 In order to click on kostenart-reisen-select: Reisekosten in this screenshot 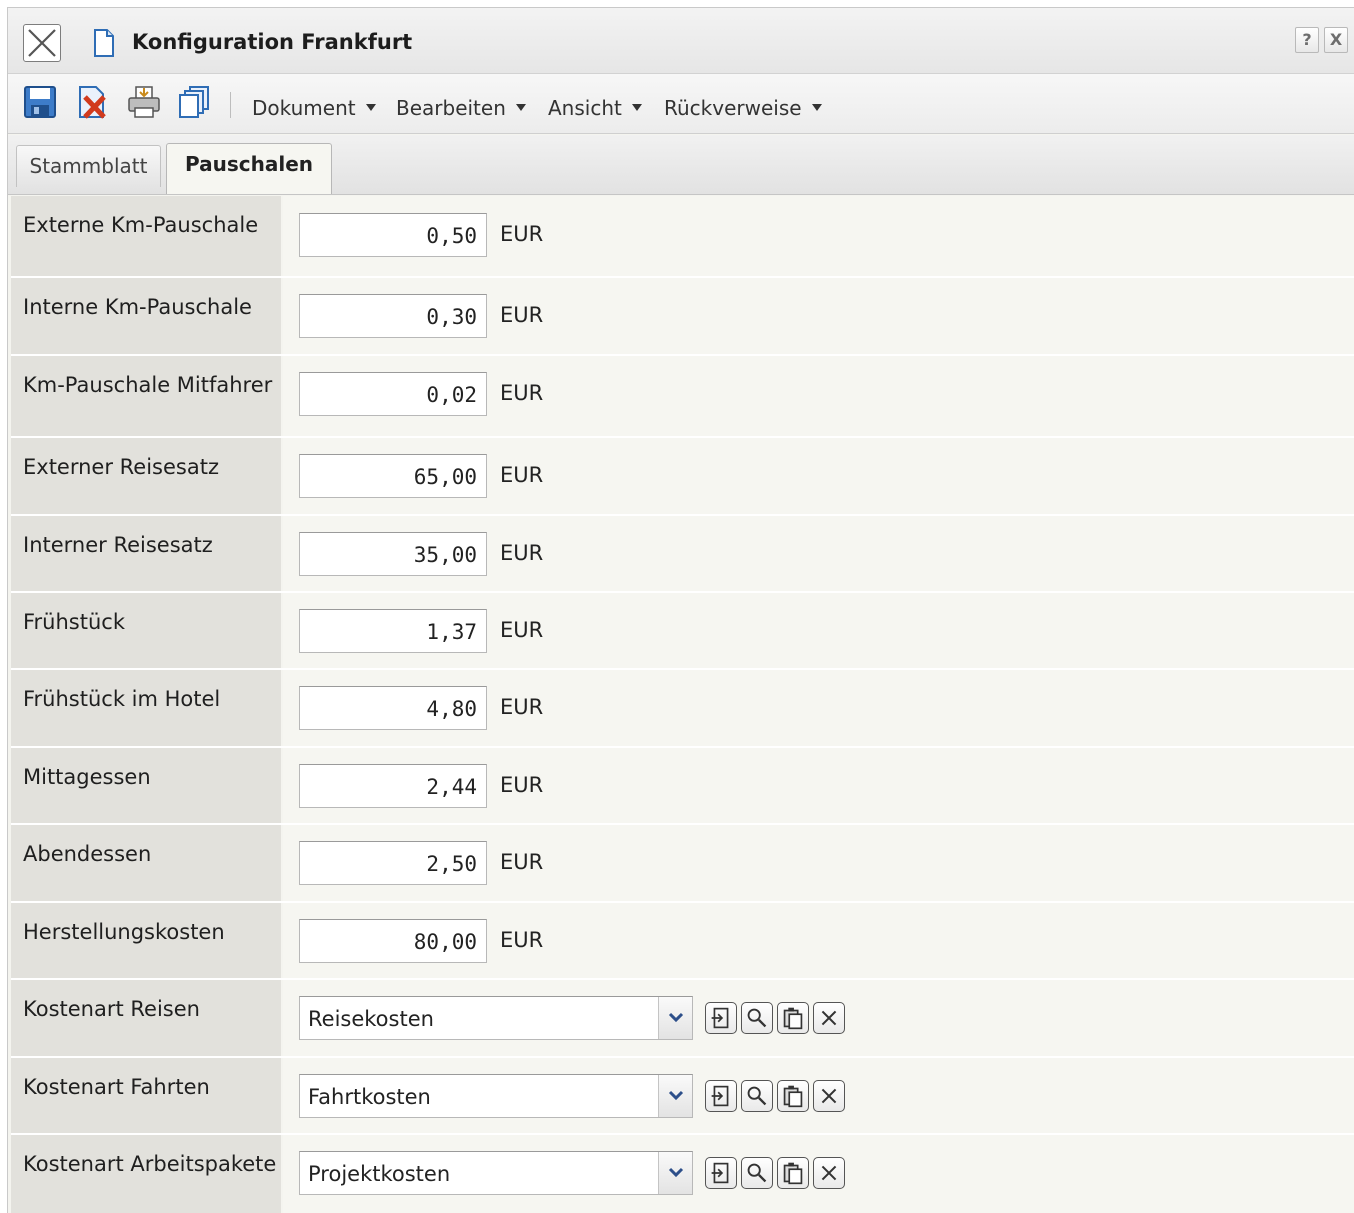, I will do `click(496, 1018)`.